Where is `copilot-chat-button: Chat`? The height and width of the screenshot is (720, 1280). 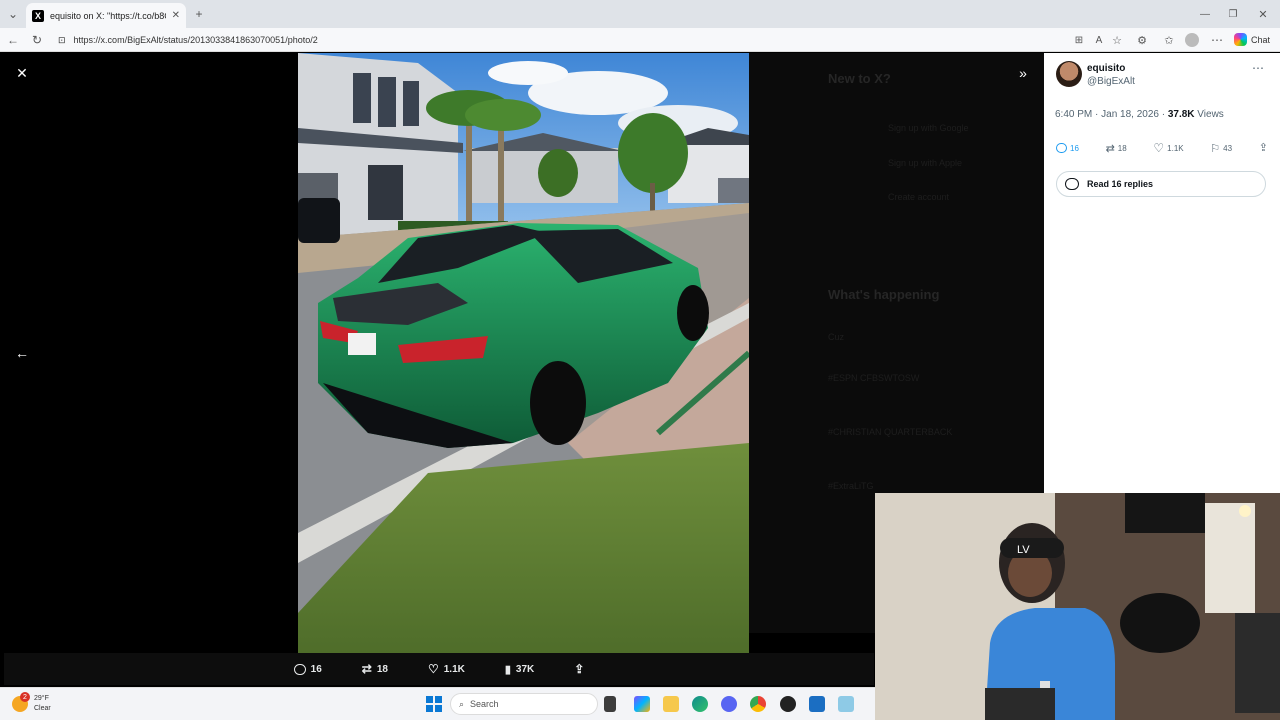
copilot-chat-button: Chat is located at coordinates (1252, 39).